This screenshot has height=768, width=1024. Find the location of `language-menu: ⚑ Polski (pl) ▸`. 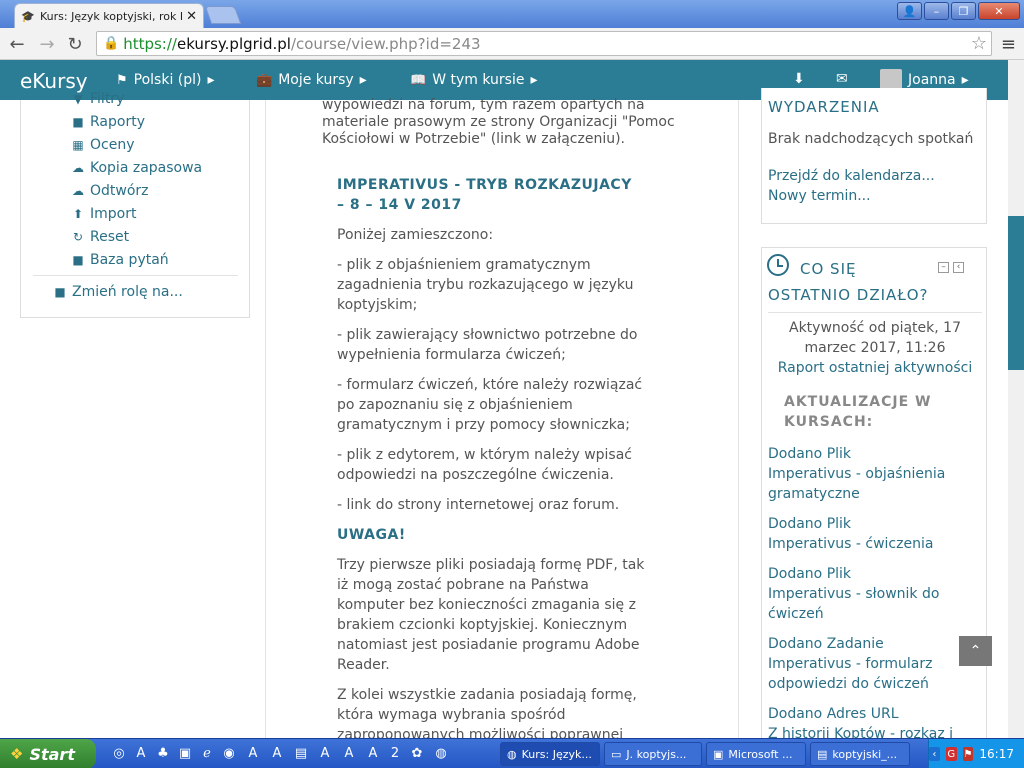

language-menu: ⚑ Polski (pl) ▸ is located at coordinates (165, 80).